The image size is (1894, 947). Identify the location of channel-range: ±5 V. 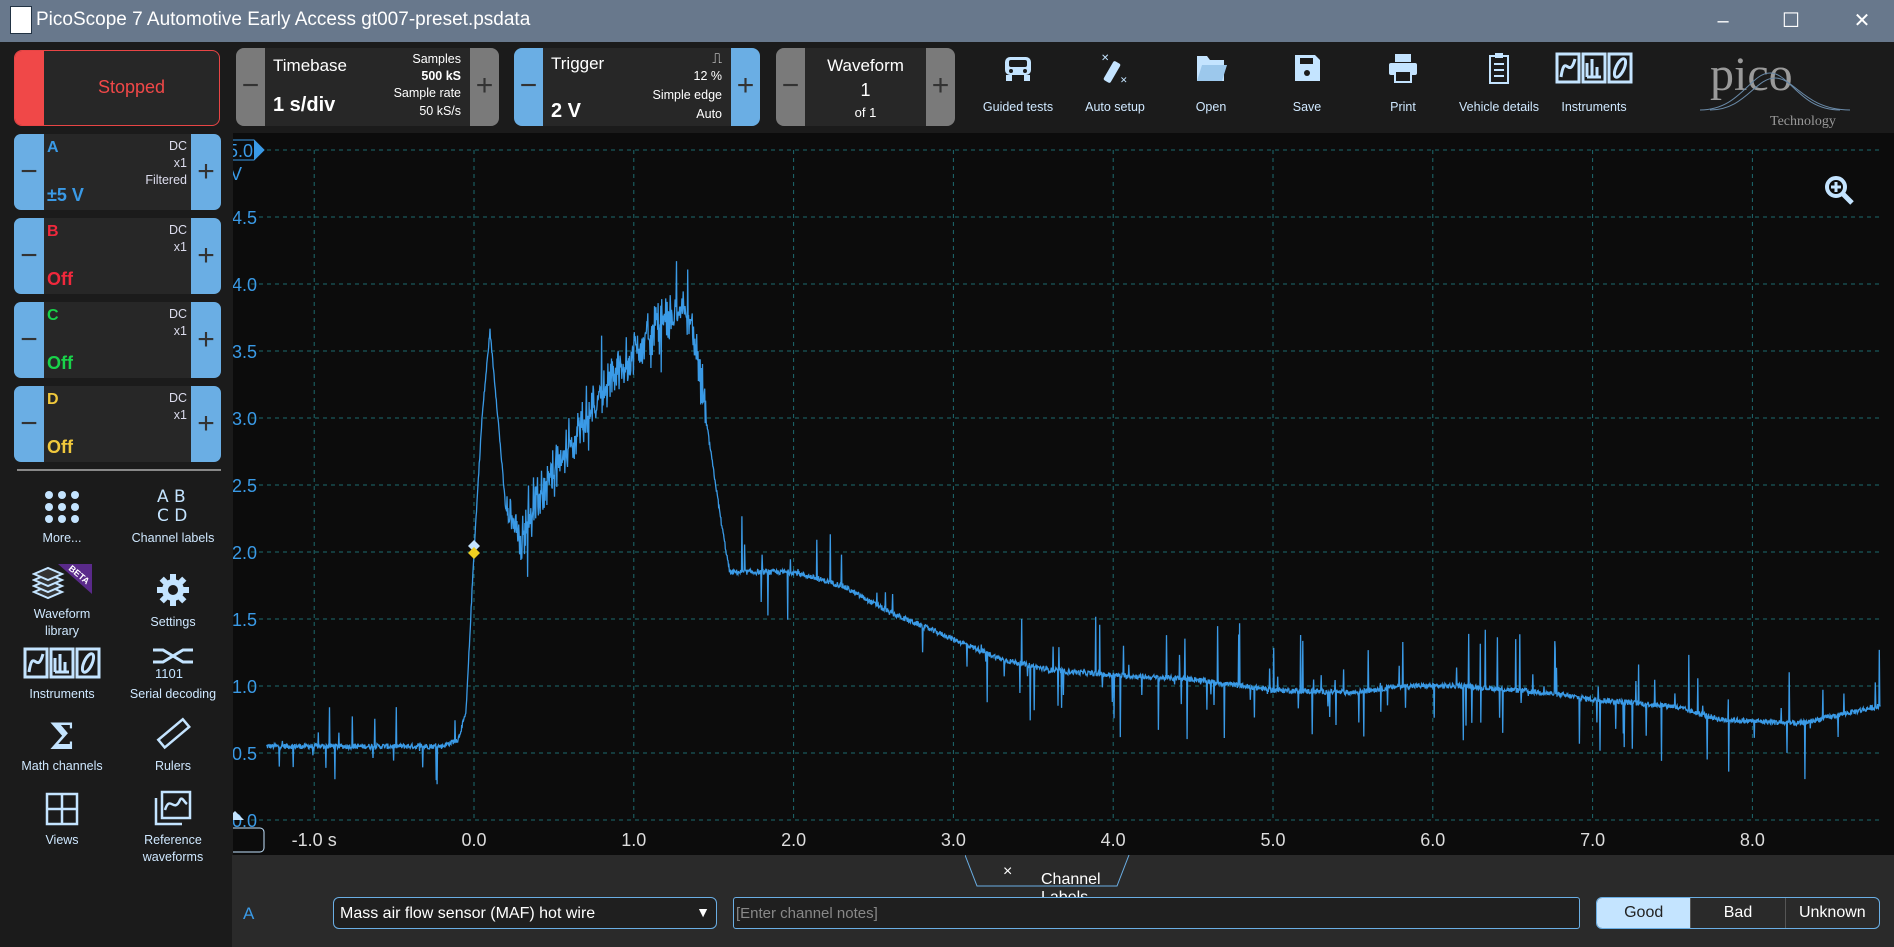
(65, 195).